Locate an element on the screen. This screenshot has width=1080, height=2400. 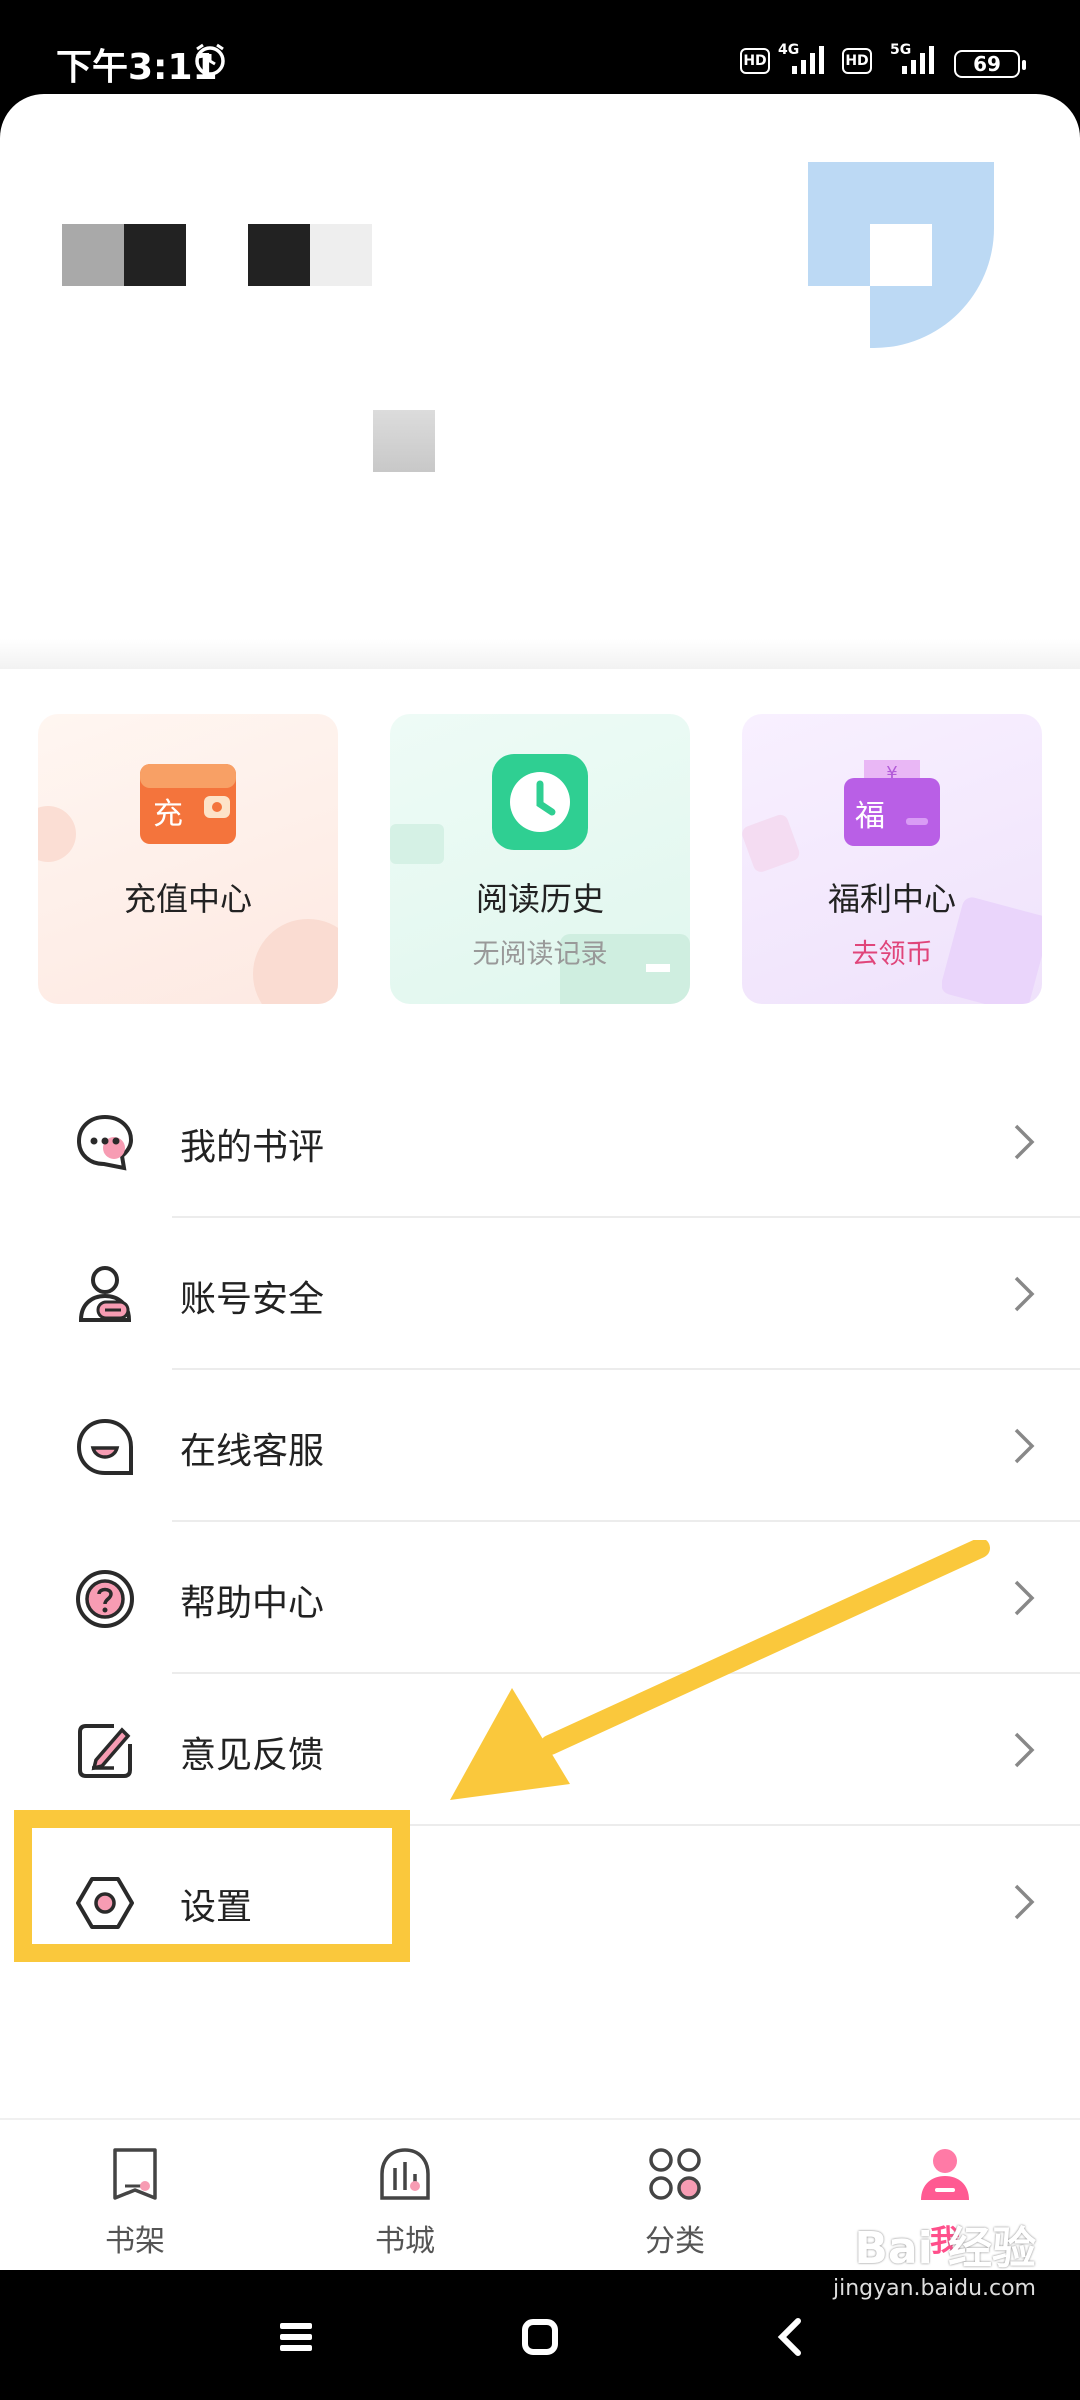
tab-label: 分类 is located at coordinates (675, 2241).